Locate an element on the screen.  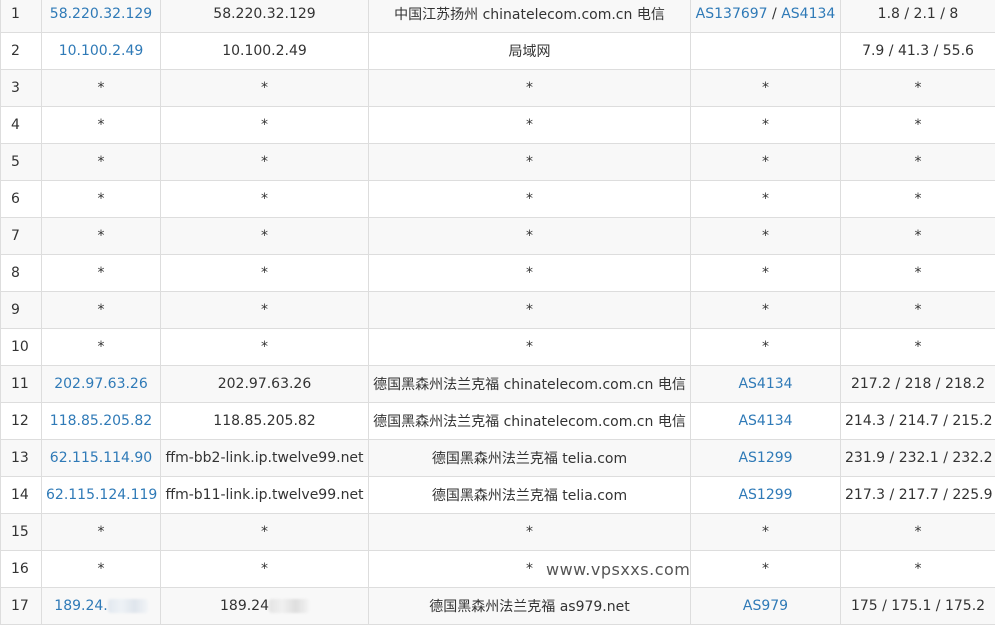
hop-number: 17 is located at coordinates (20, 606).